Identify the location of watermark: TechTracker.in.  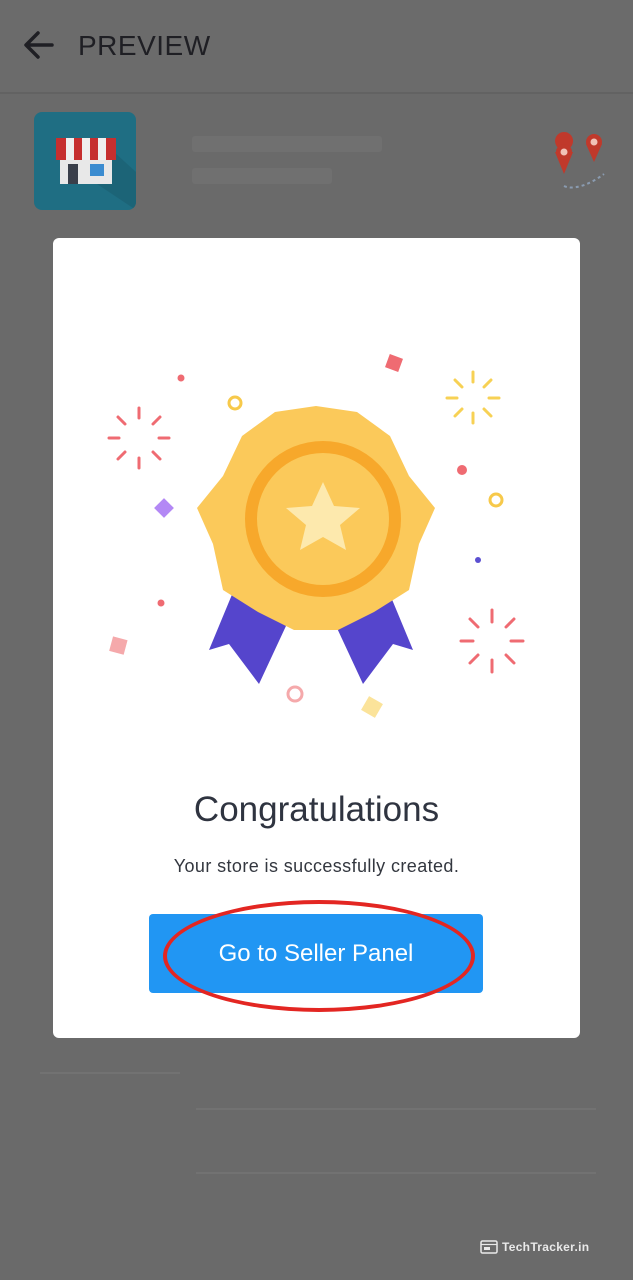
(534, 1247).